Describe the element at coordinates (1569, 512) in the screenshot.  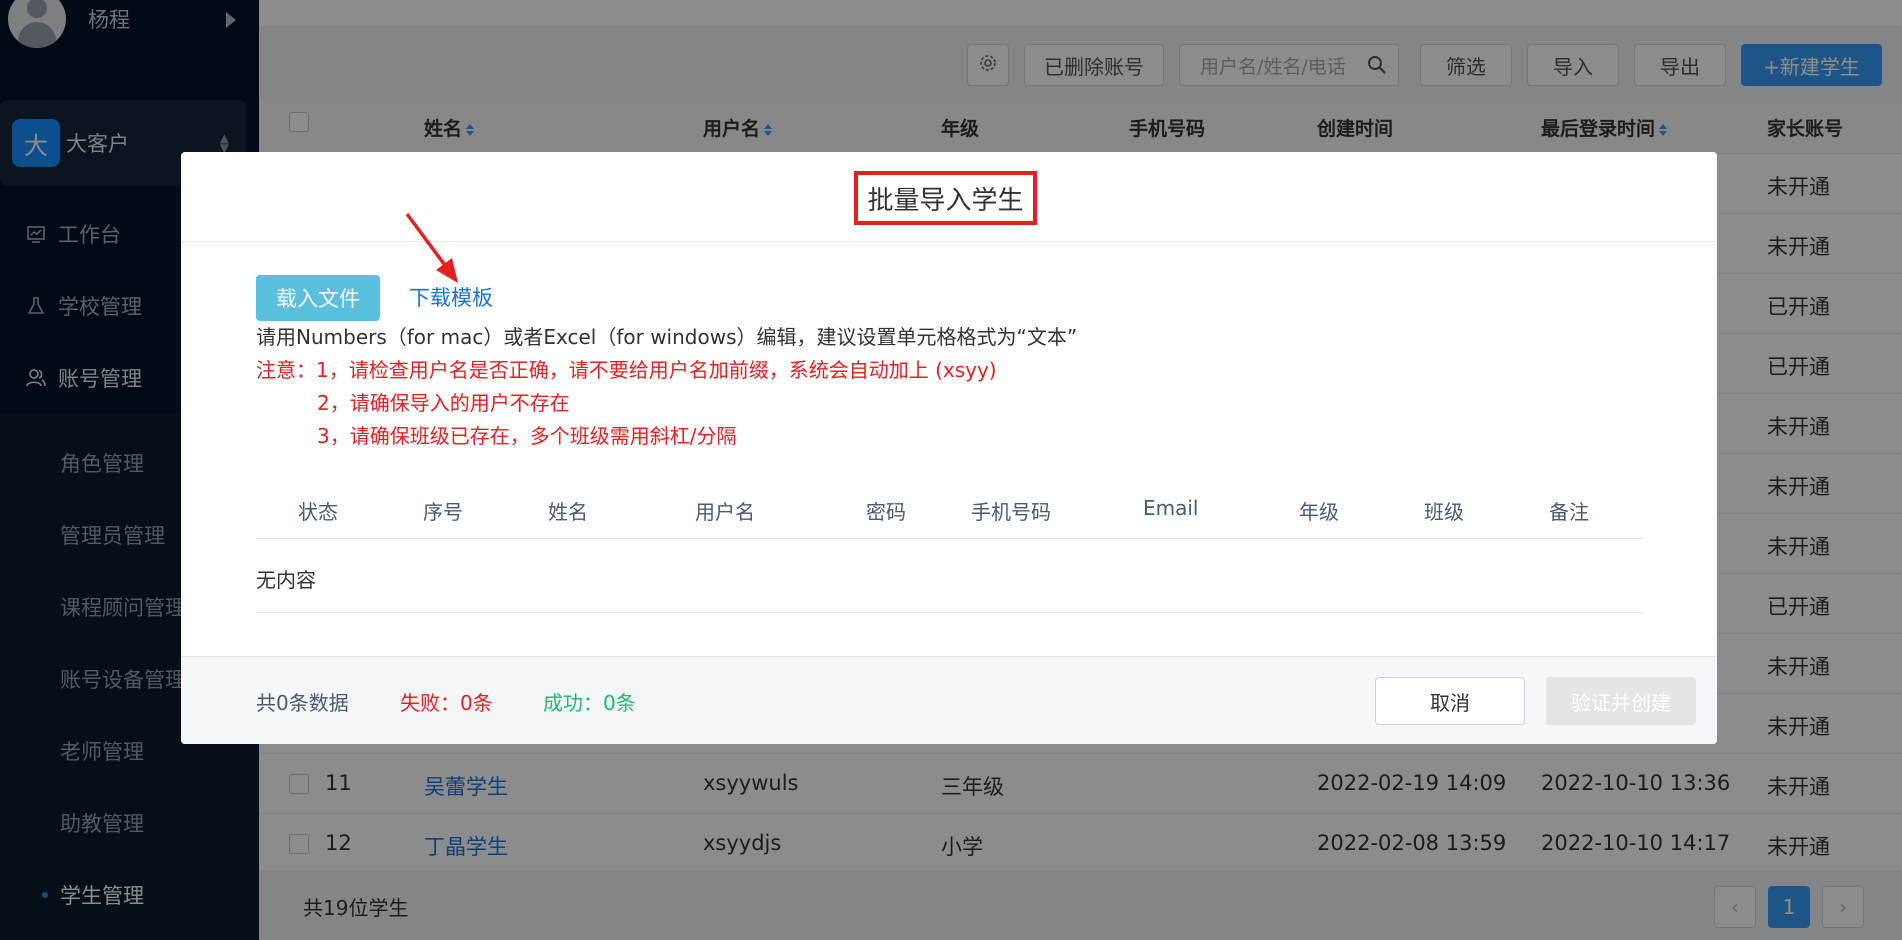
I see `col-remark: 备注` at that location.